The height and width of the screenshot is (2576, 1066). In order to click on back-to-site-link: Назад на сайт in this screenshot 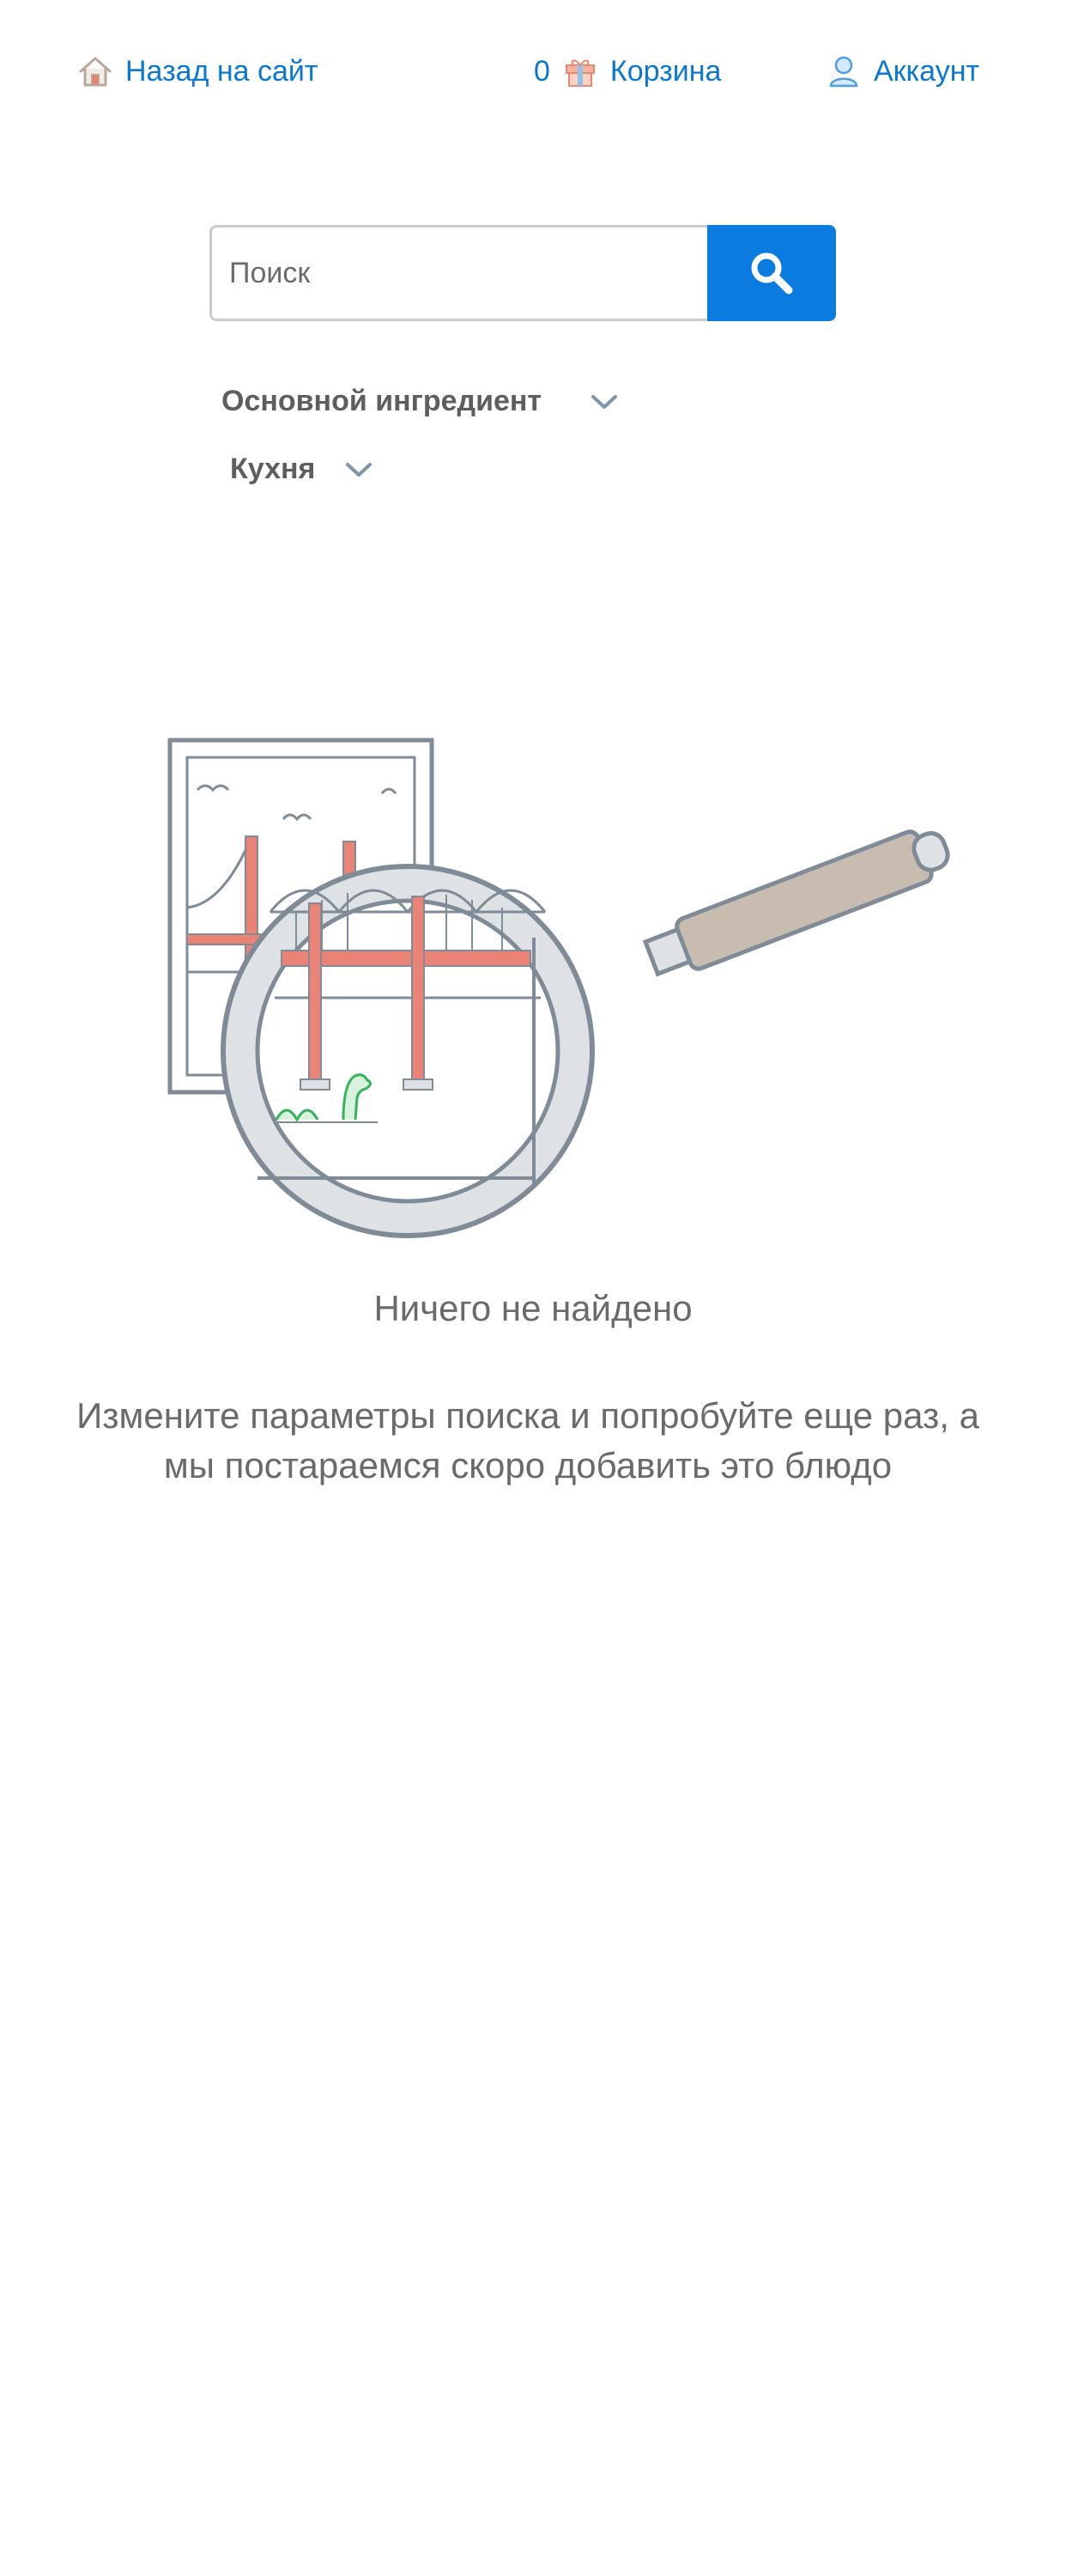, I will do `click(197, 71)`.